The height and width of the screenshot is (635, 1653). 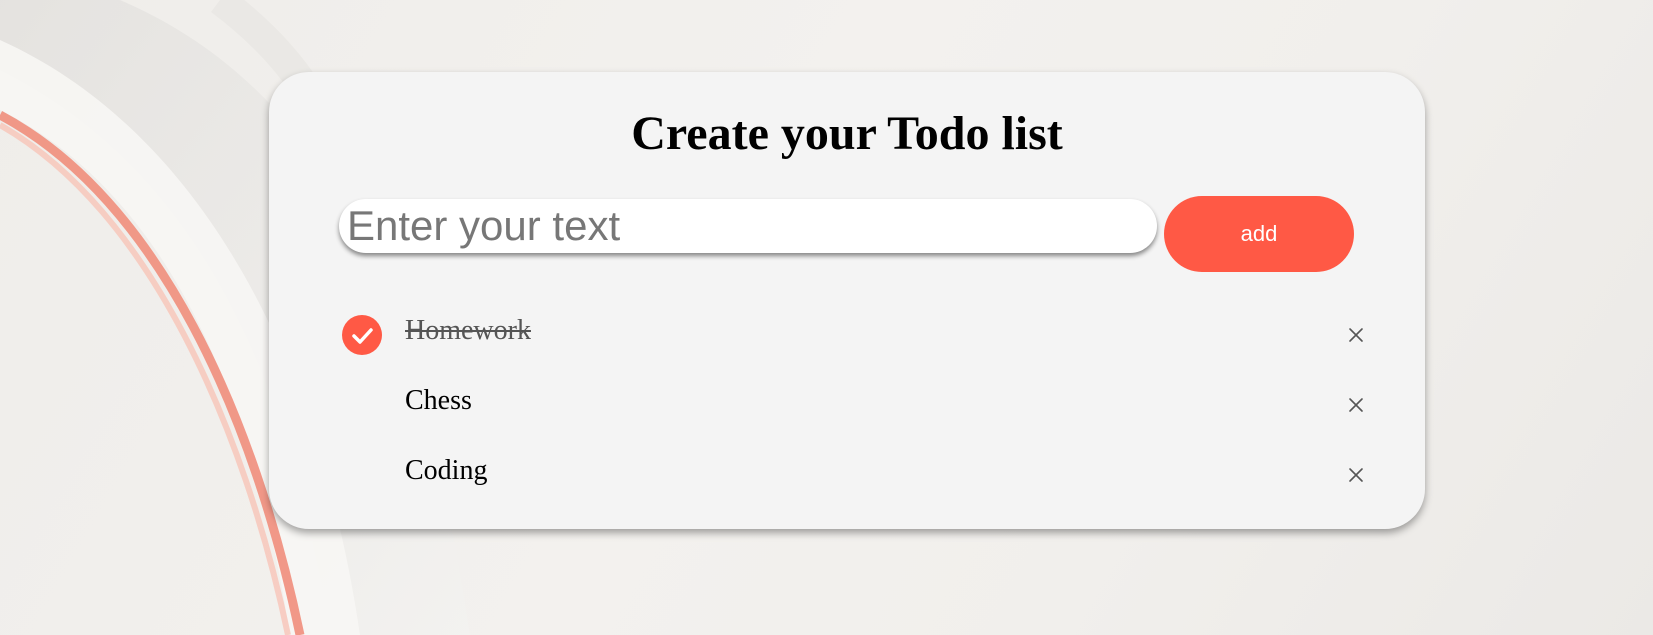 I want to click on input-row: add, so click(x=847, y=234).